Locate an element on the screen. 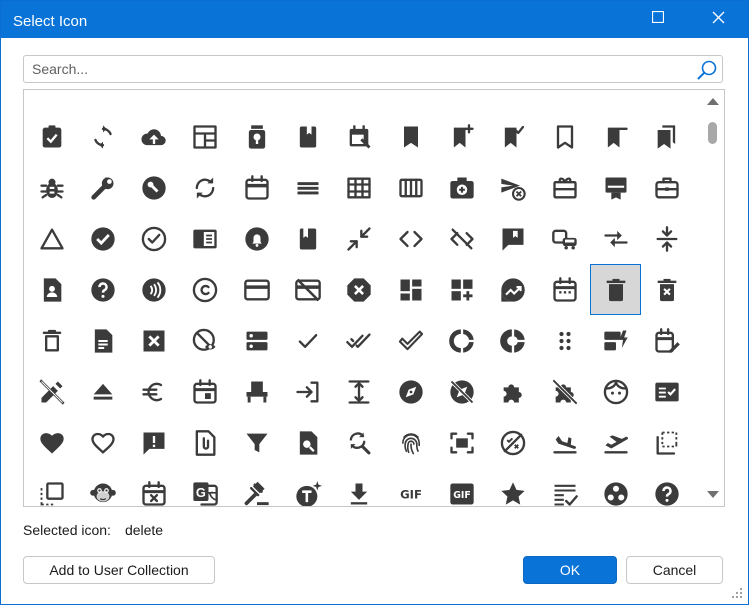 The height and width of the screenshot is (605, 749). icon-cell-data-exploration is located at coordinates (513, 289).